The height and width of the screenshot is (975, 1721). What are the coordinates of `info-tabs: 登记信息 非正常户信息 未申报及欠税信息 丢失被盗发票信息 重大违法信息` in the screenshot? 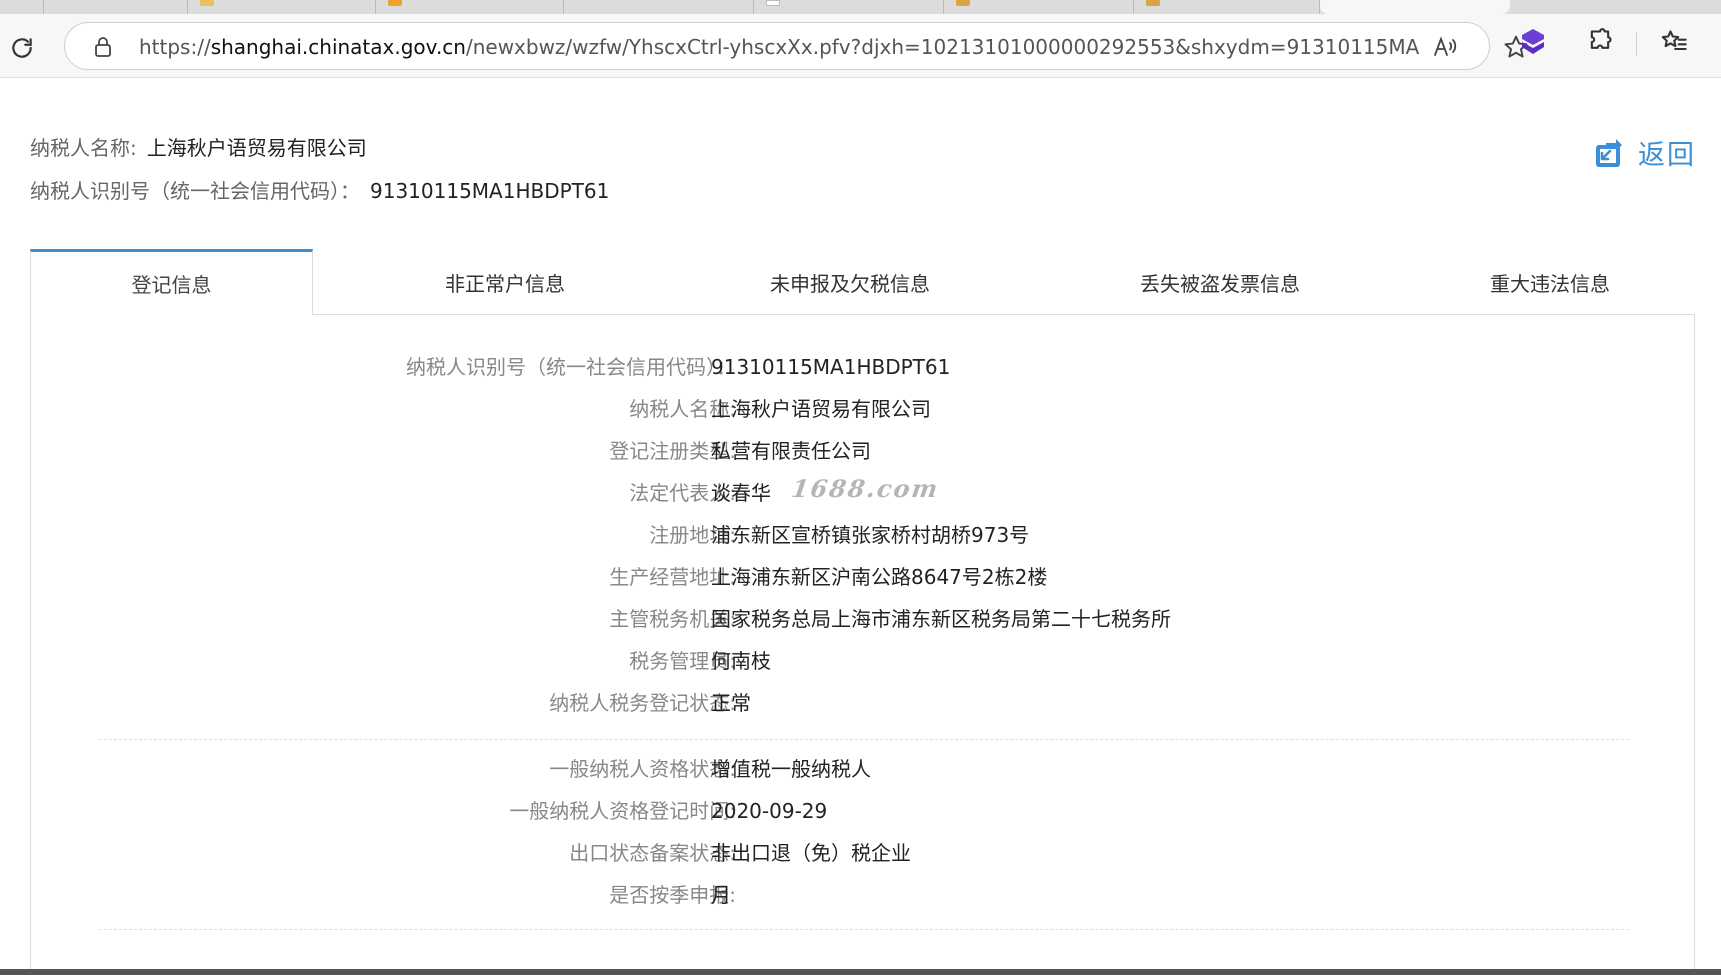 It's located at (862, 282).